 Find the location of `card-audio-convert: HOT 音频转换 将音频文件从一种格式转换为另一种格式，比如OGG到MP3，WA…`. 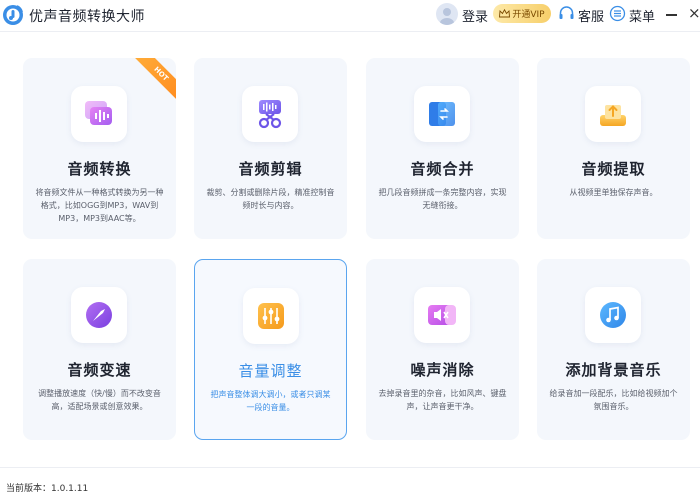

card-audio-convert: HOT 音频转换 将音频文件从一种格式转换为另一种格式，比如OGG到MP3，WA… is located at coordinates (99, 148).